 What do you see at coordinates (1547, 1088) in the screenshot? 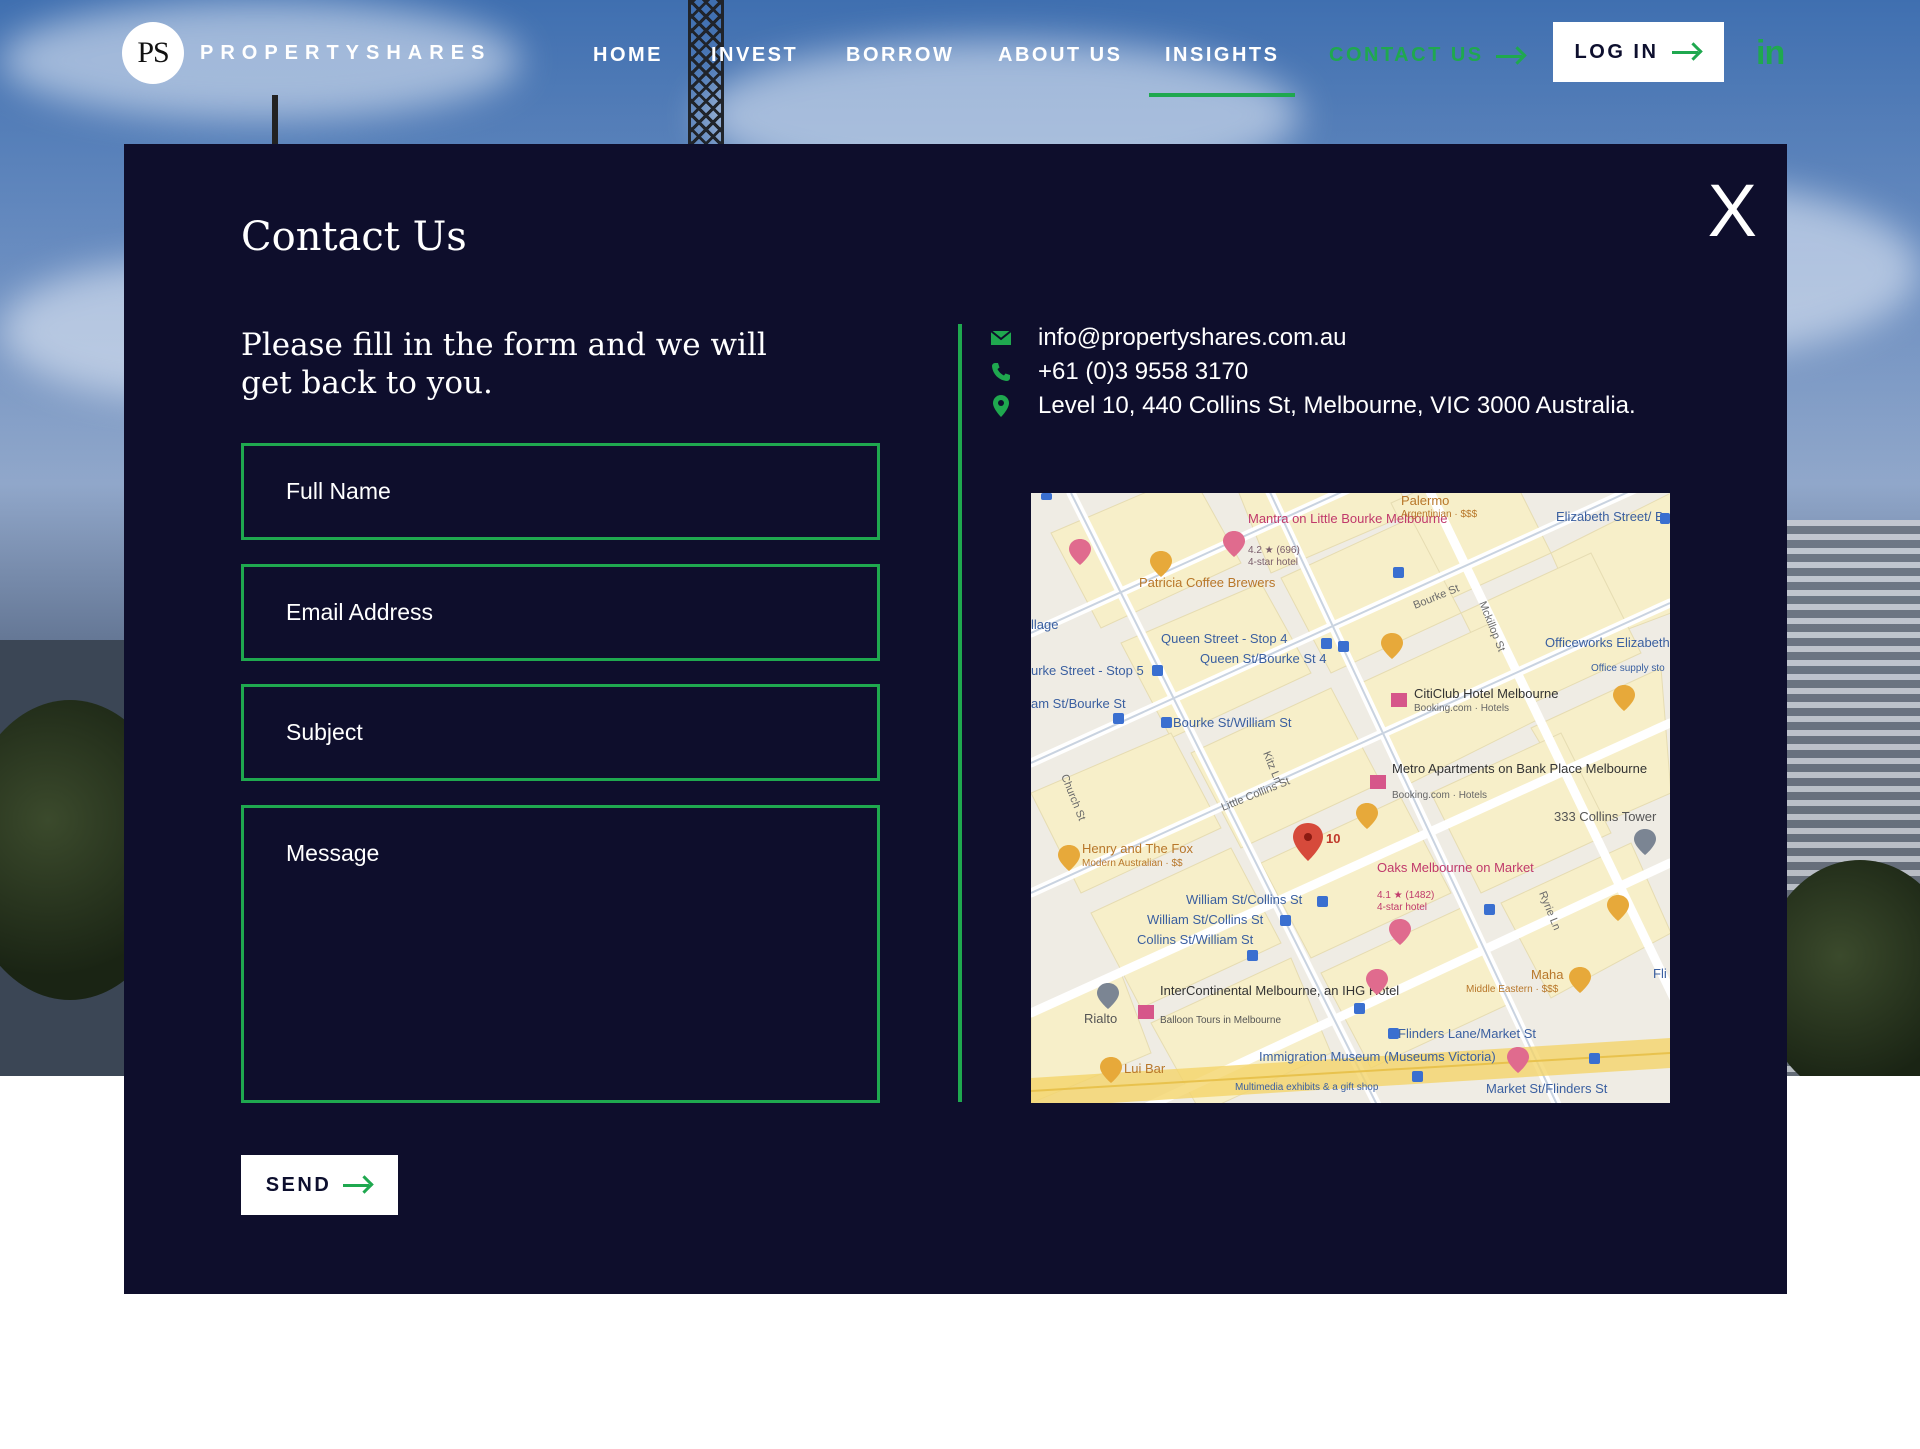
I see `map-label: Market St/Flinders St` at bounding box center [1547, 1088].